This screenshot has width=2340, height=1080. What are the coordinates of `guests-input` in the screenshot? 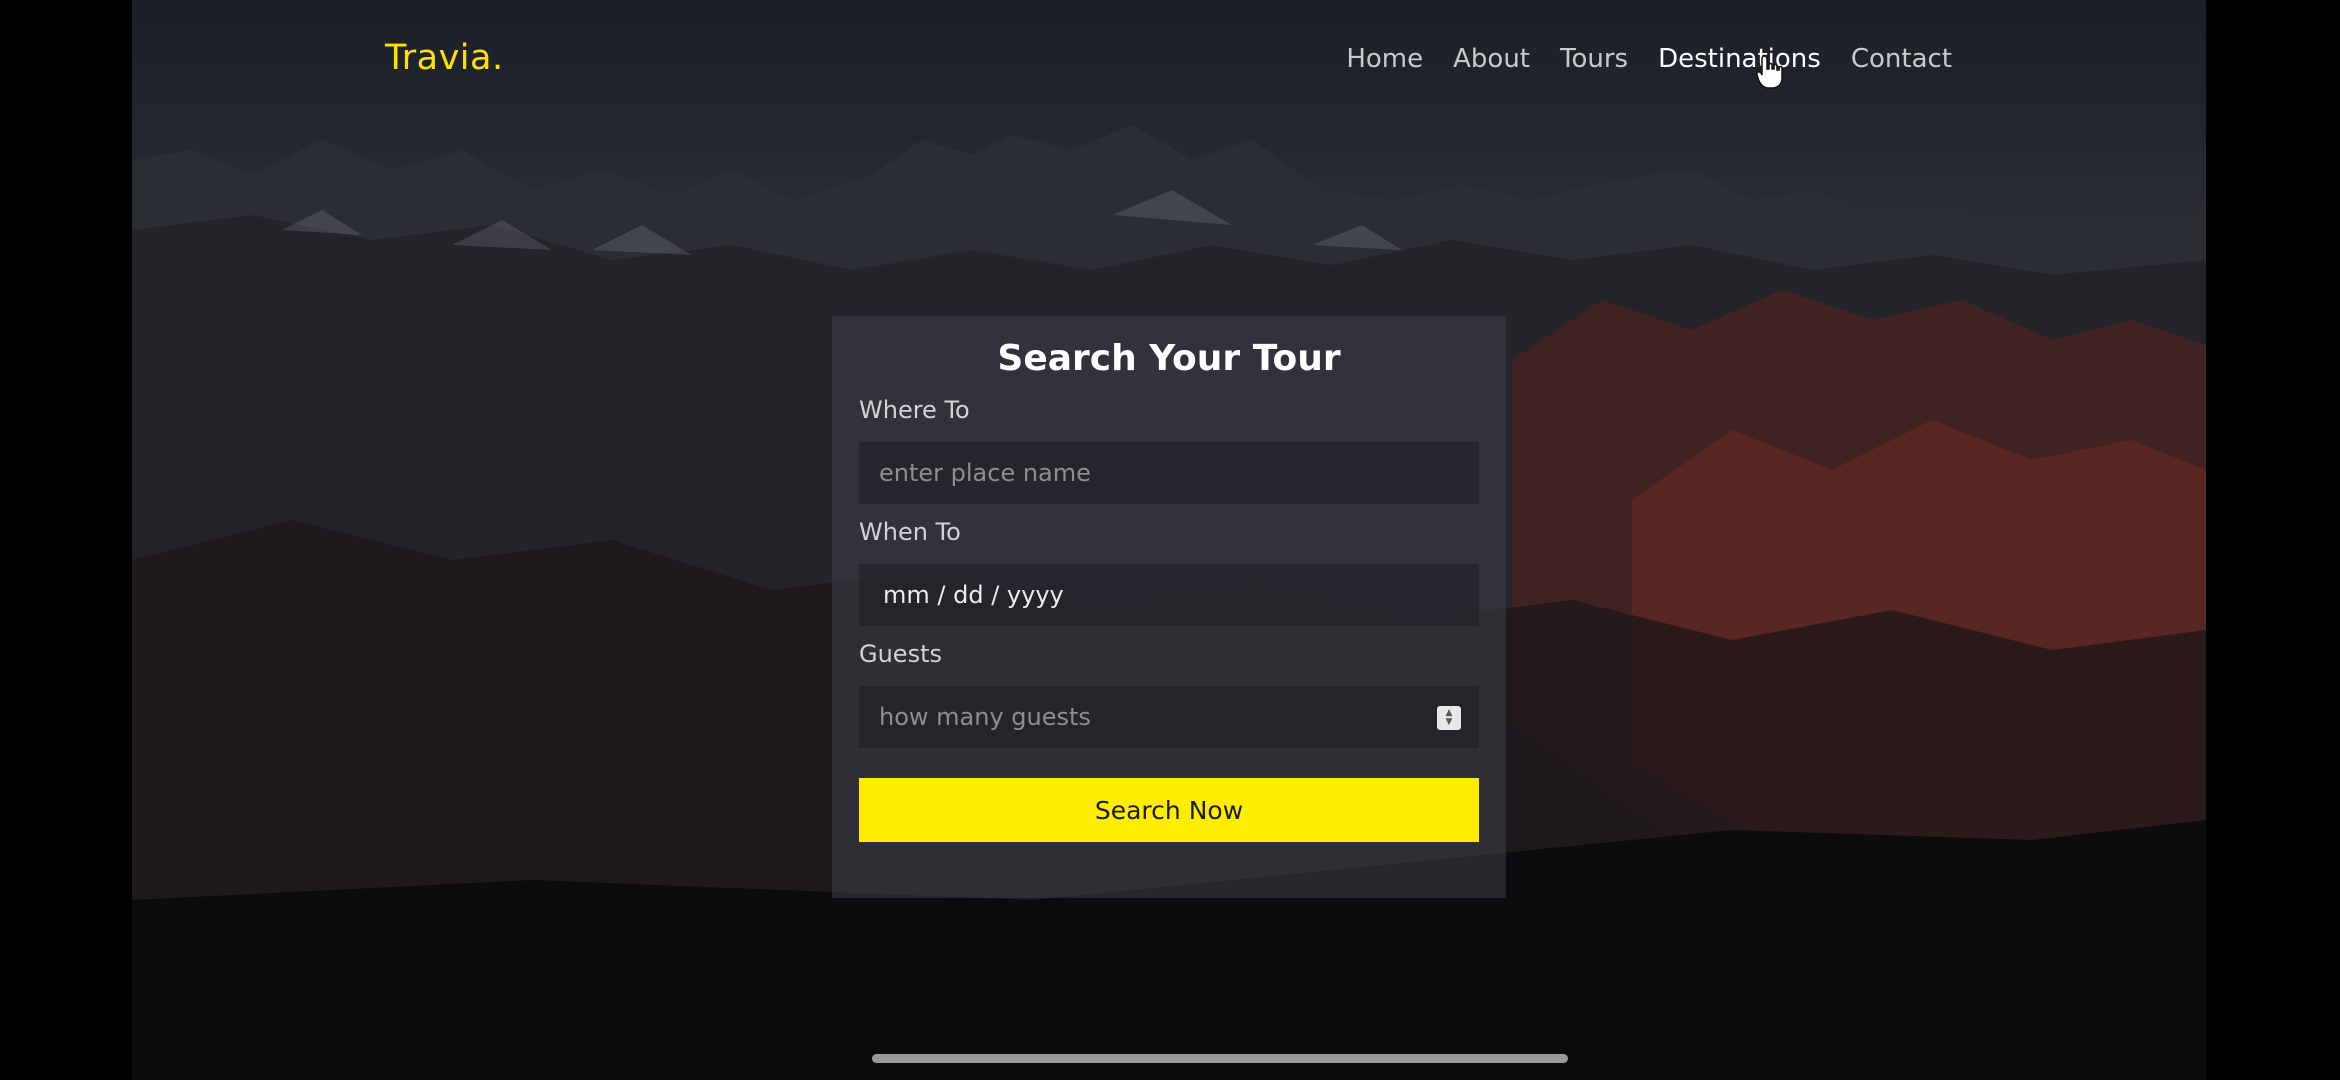 It's located at (1139, 717).